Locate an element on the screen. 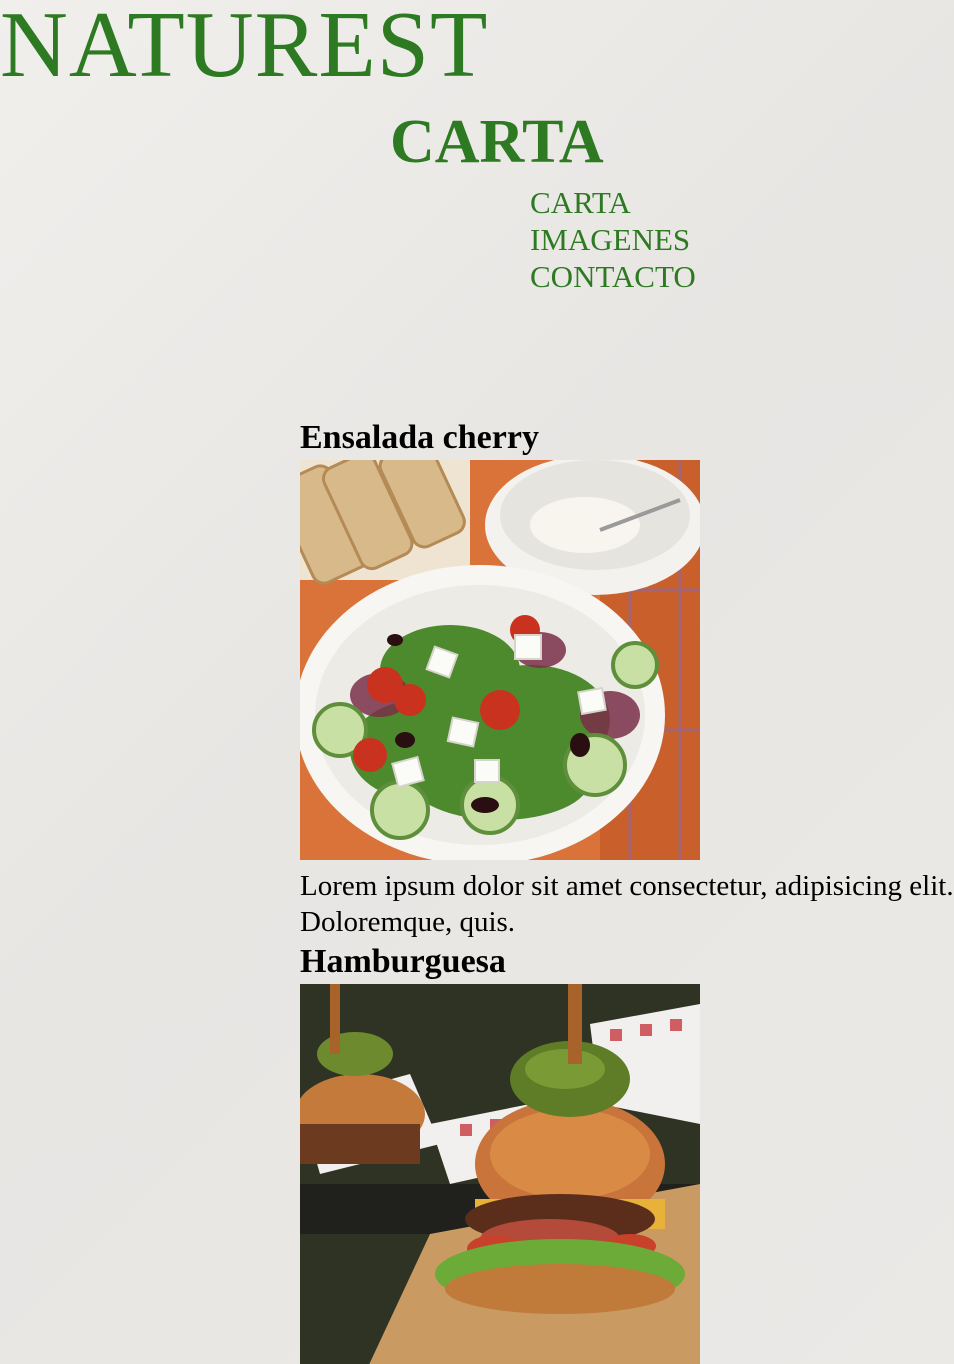  salad-image is located at coordinates (500, 660).